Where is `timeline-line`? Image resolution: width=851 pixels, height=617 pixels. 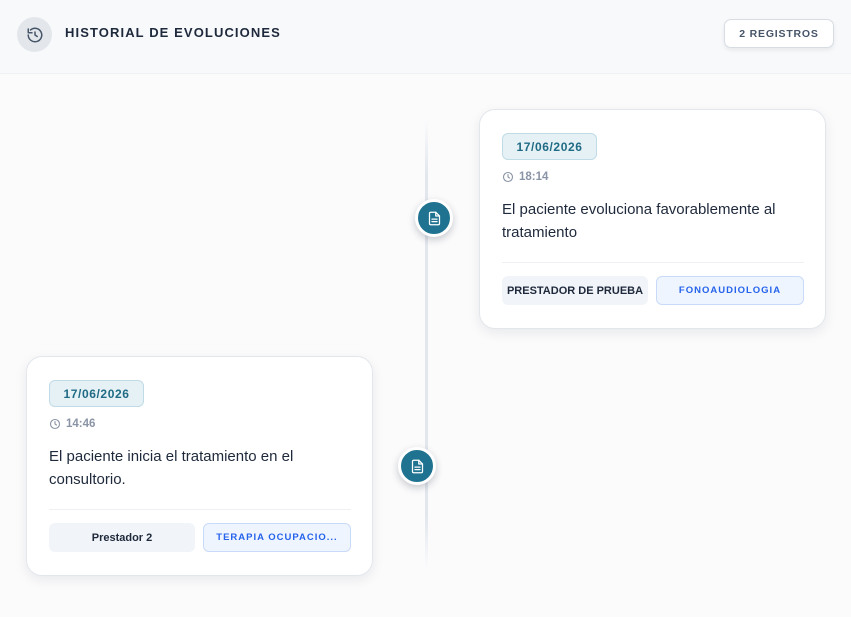
timeline-line is located at coordinates (426, 345).